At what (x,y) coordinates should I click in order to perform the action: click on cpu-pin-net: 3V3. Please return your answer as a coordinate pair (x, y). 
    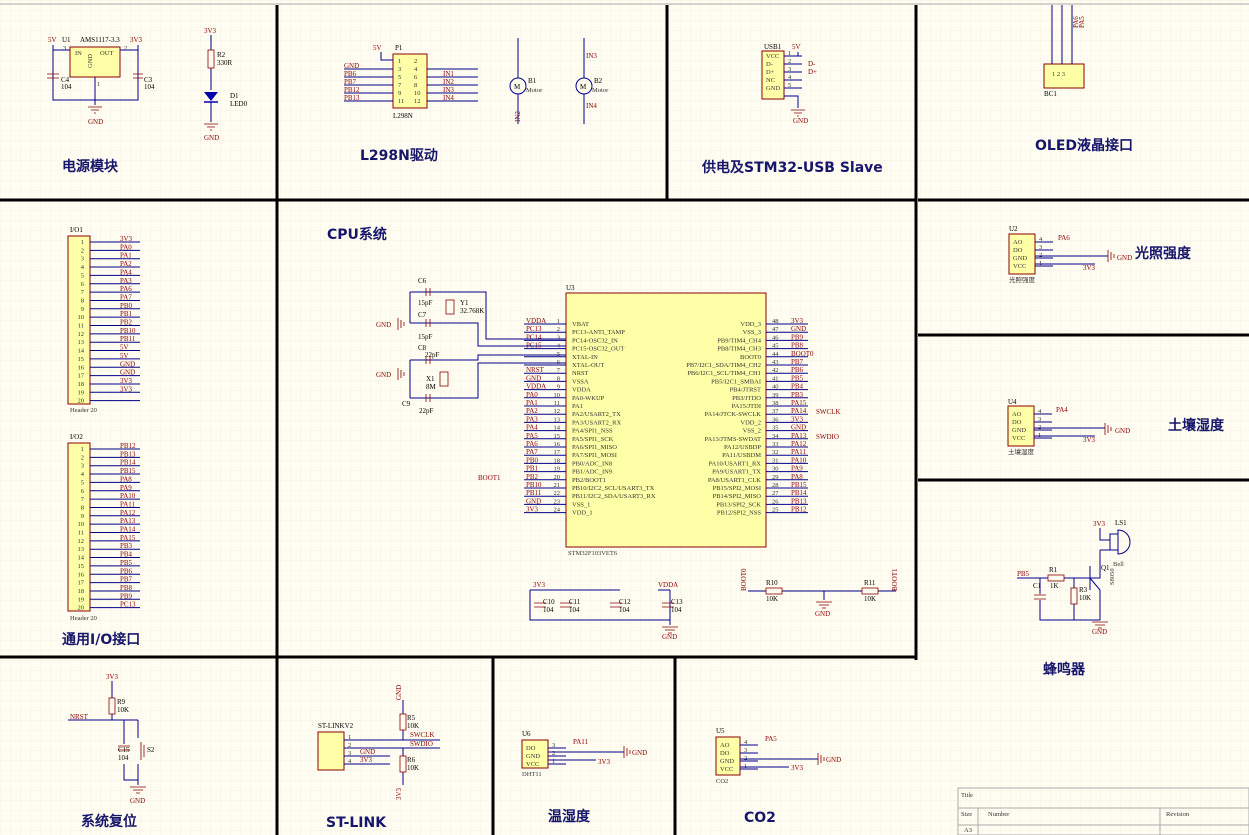
    Looking at the image, I should click on (532, 510).